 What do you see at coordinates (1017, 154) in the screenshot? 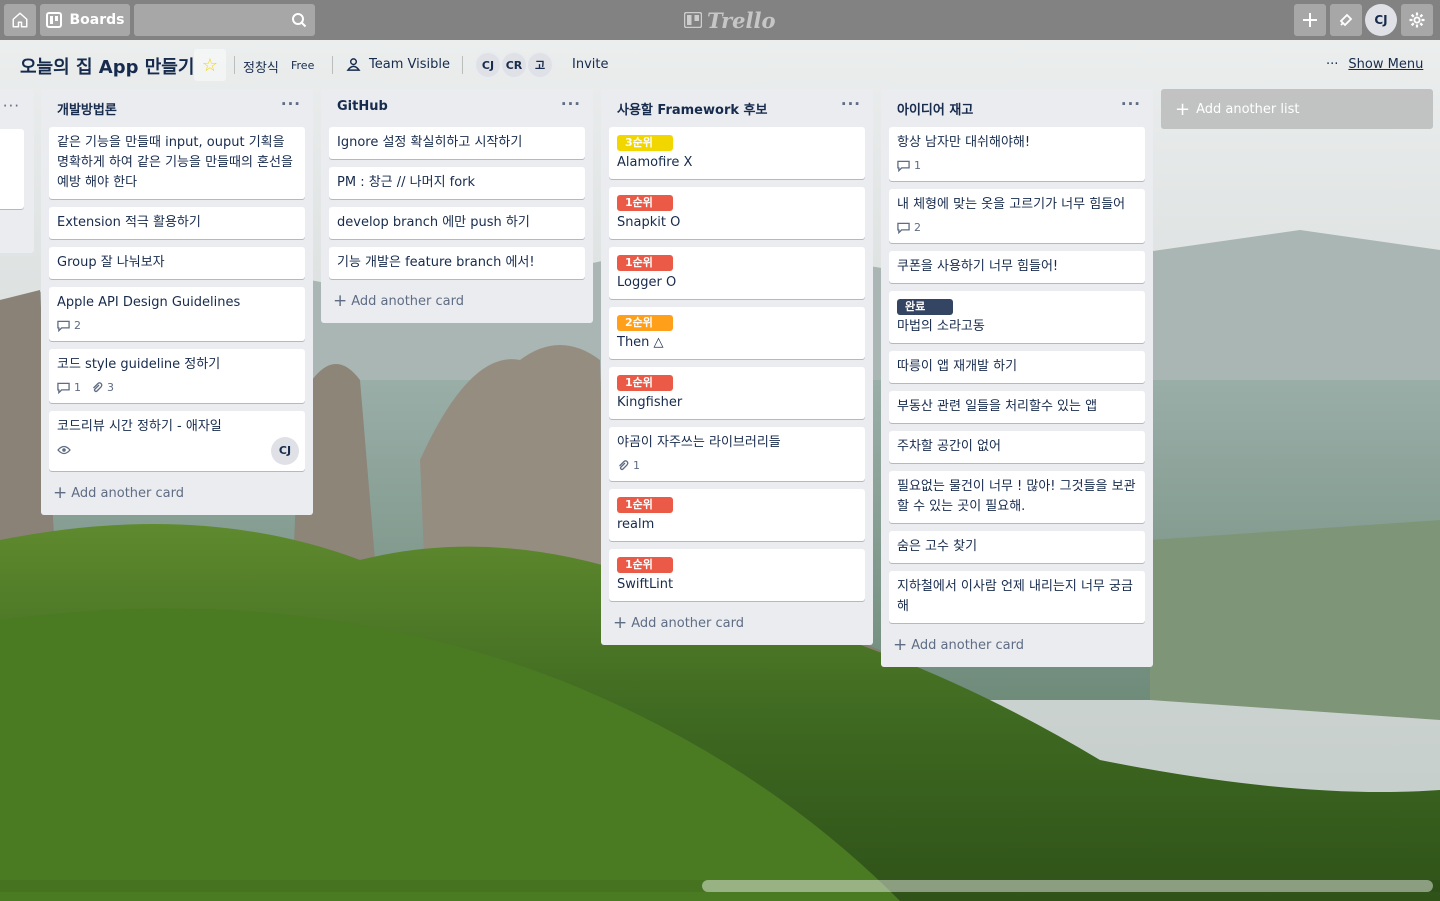
I see `list-card: 항상 남자만 대쉬해야해! 1` at bounding box center [1017, 154].